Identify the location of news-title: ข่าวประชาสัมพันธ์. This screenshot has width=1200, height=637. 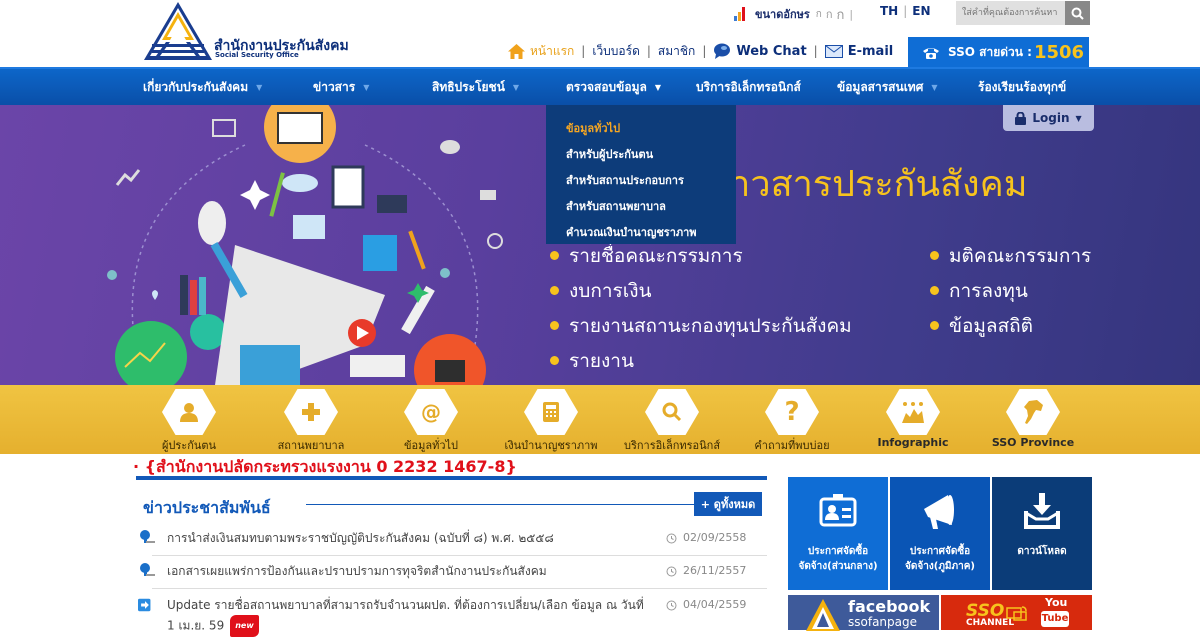
(207, 507).